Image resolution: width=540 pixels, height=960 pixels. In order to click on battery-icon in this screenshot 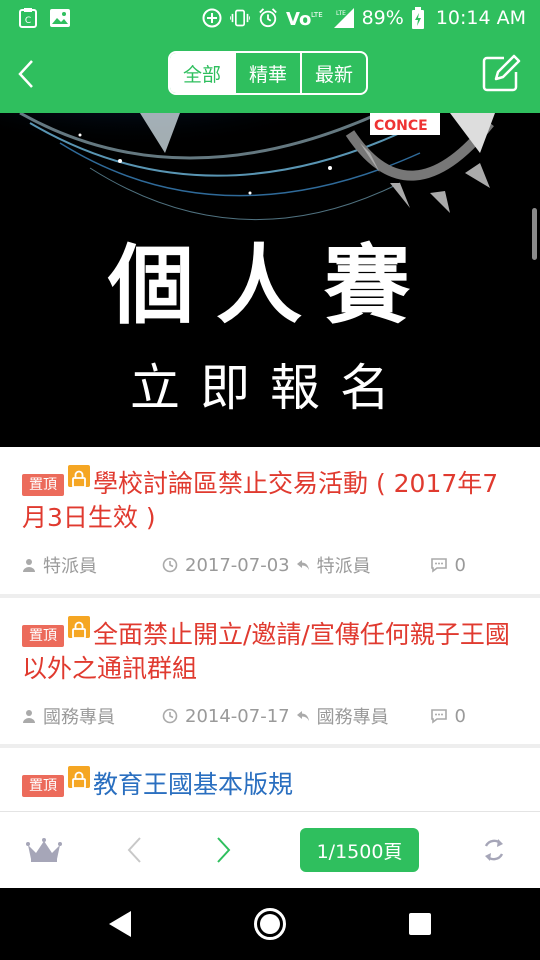, I will do `click(417, 18)`.